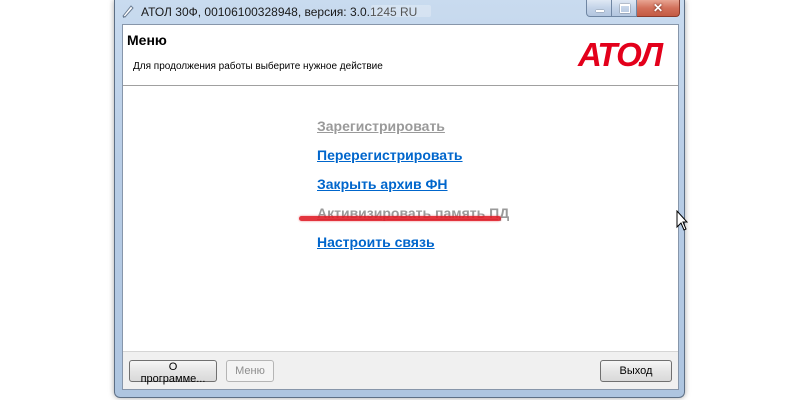 The width and height of the screenshot is (800, 400). What do you see at coordinates (147, 40) in the screenshot?
I see `page-title: Меню` at bounding box center [147, 40].